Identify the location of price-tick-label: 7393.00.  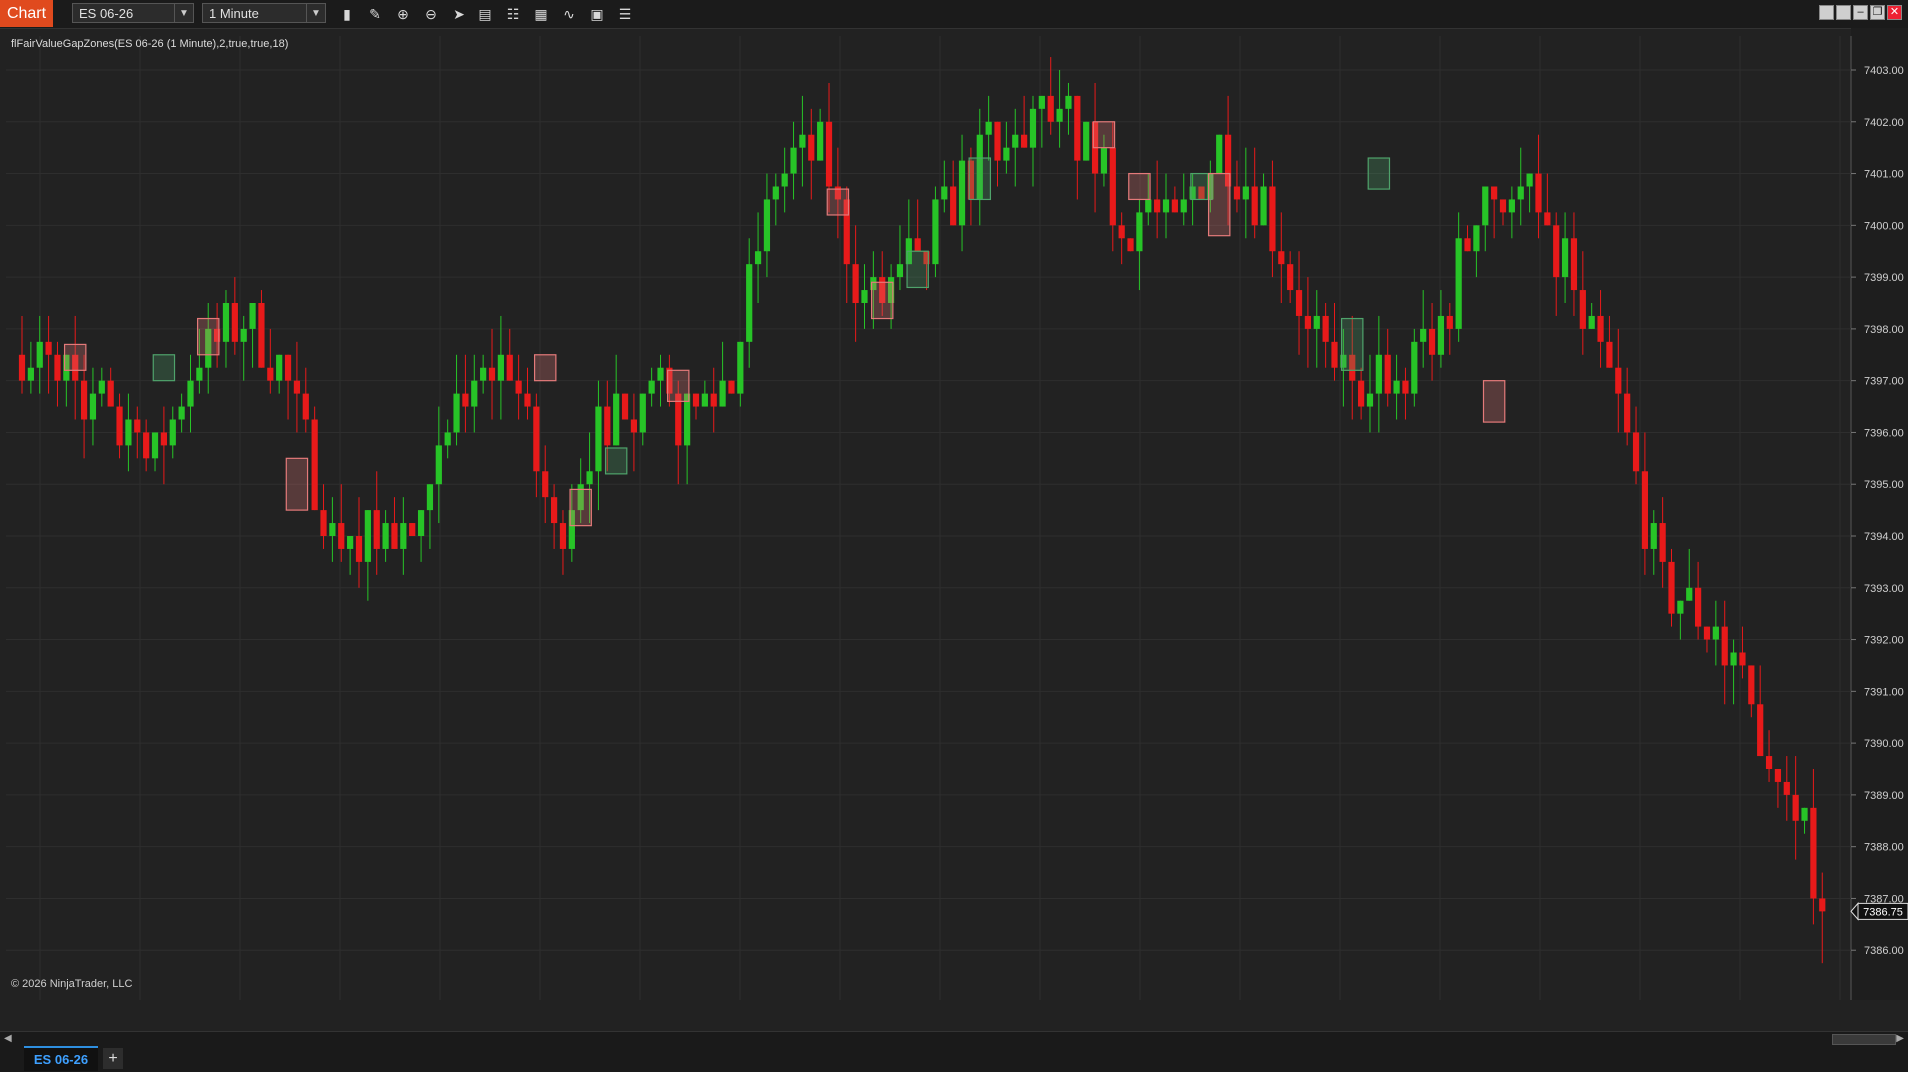
(1884, 589).